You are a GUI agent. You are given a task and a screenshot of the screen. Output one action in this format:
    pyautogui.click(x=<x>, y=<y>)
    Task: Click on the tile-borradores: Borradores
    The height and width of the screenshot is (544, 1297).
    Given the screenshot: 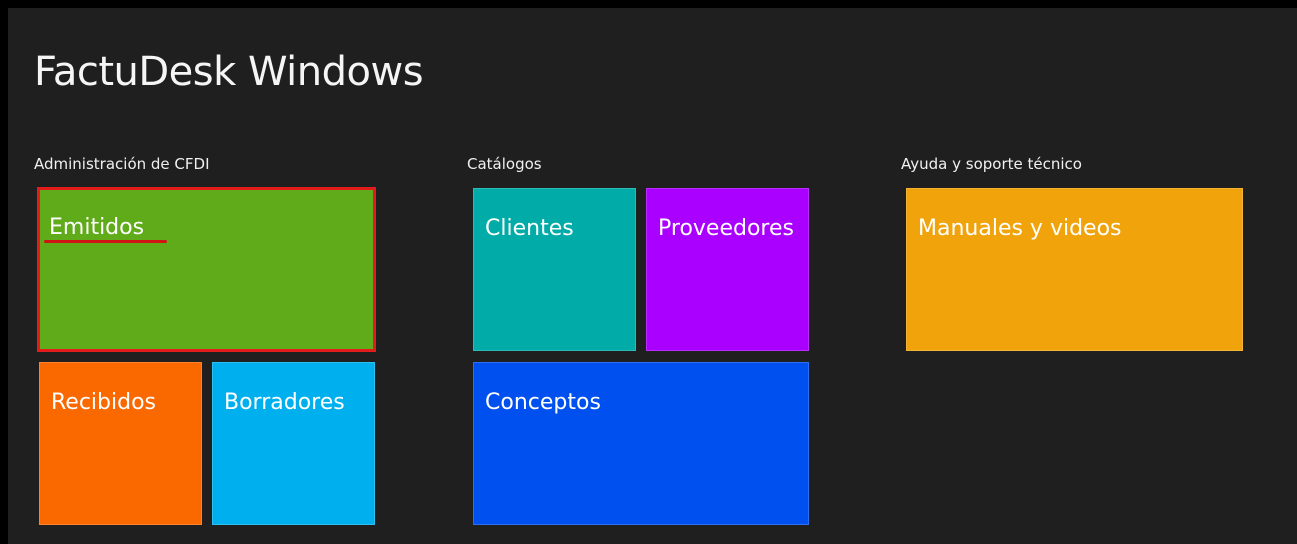 What is the action you would take?
    pyautogui.click(x=293, y=443)
    